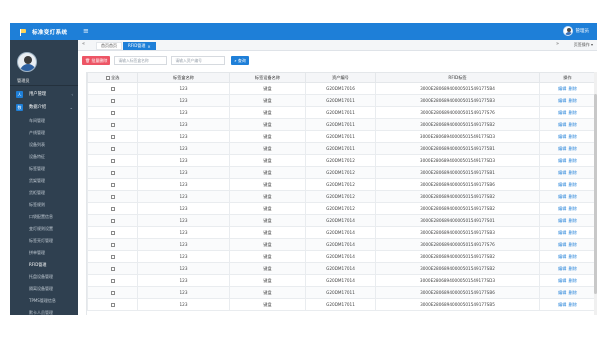 This screenshot has width=606, height=350. Describe the element at coordinates (139, 46) in the screenshot. I see `tab-rfid: RFID管理 ×` at that location.